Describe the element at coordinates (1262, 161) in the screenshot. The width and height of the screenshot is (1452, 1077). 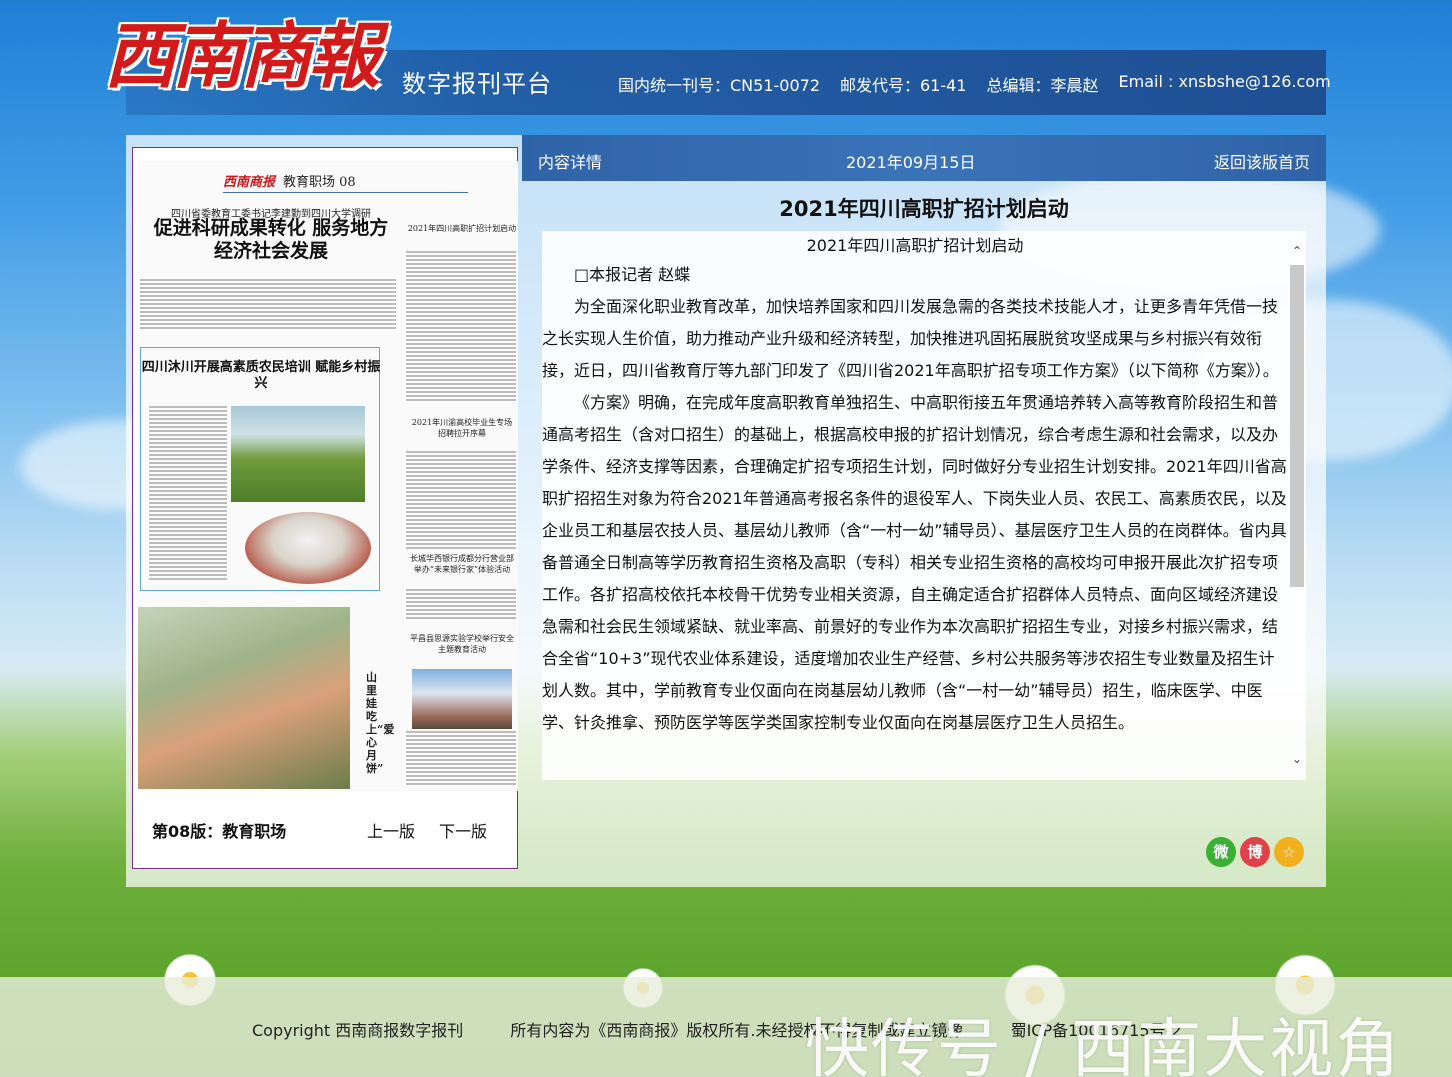
I see `back-to-page-link: 返回该版首页` at that location.